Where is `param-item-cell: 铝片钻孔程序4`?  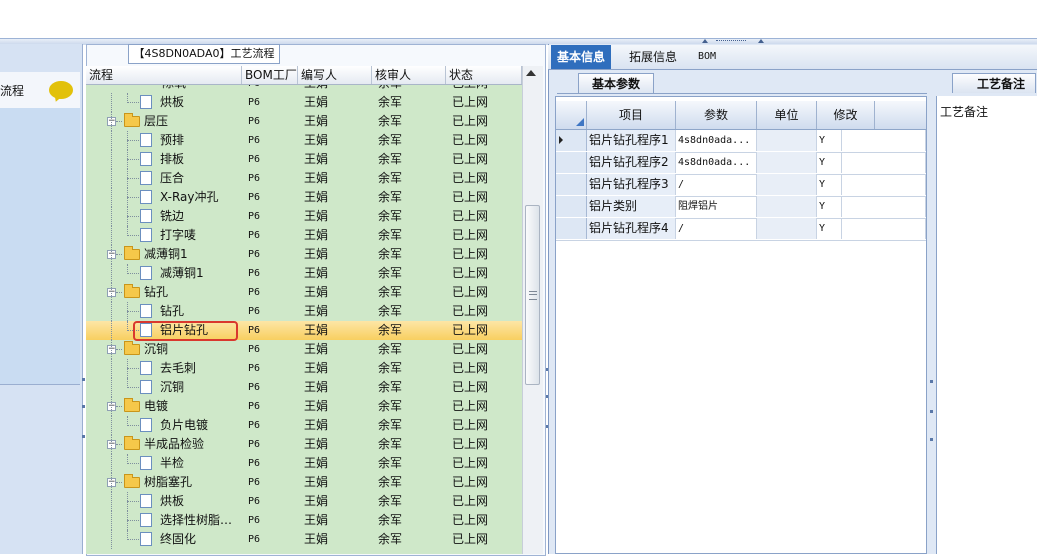
param-item-cell: 铝片钻孔程序4 is located at coordinates (631, 228).